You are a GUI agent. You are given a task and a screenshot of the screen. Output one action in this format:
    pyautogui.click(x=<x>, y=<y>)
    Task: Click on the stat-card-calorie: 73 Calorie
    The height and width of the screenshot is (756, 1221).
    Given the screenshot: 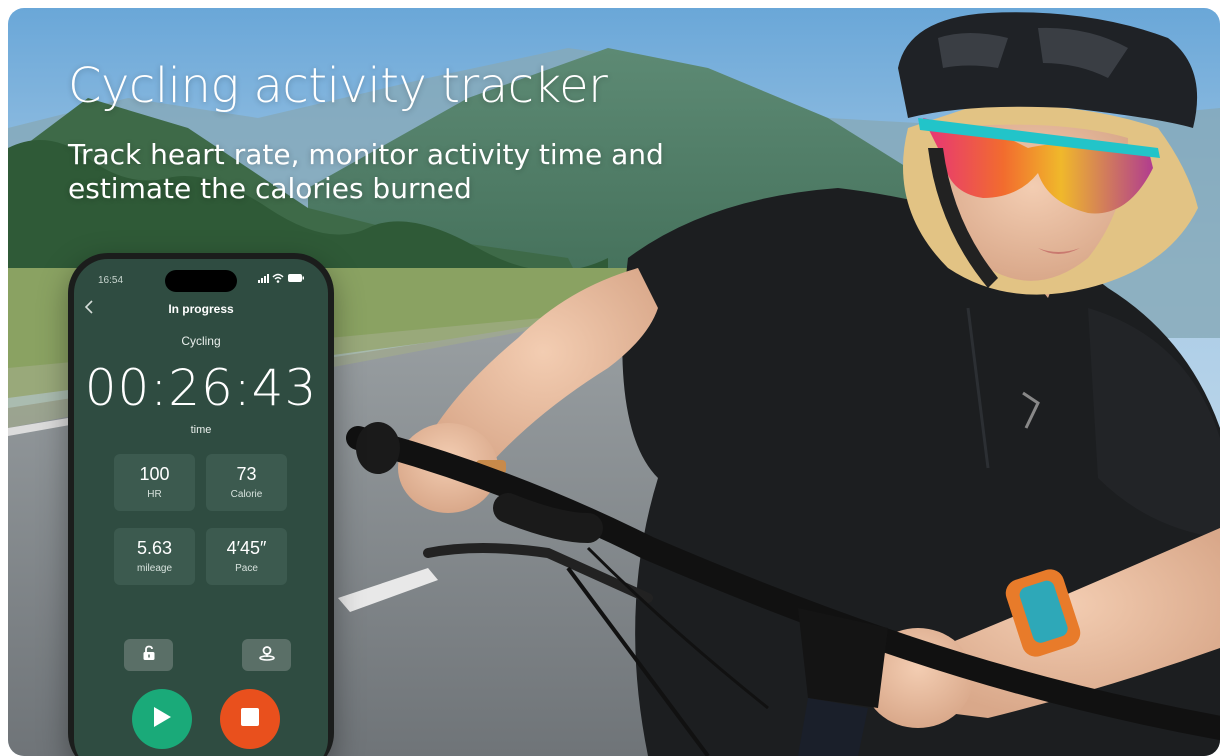 What is the action you would take?
    pyautogui.click(x=246, y=482)
    